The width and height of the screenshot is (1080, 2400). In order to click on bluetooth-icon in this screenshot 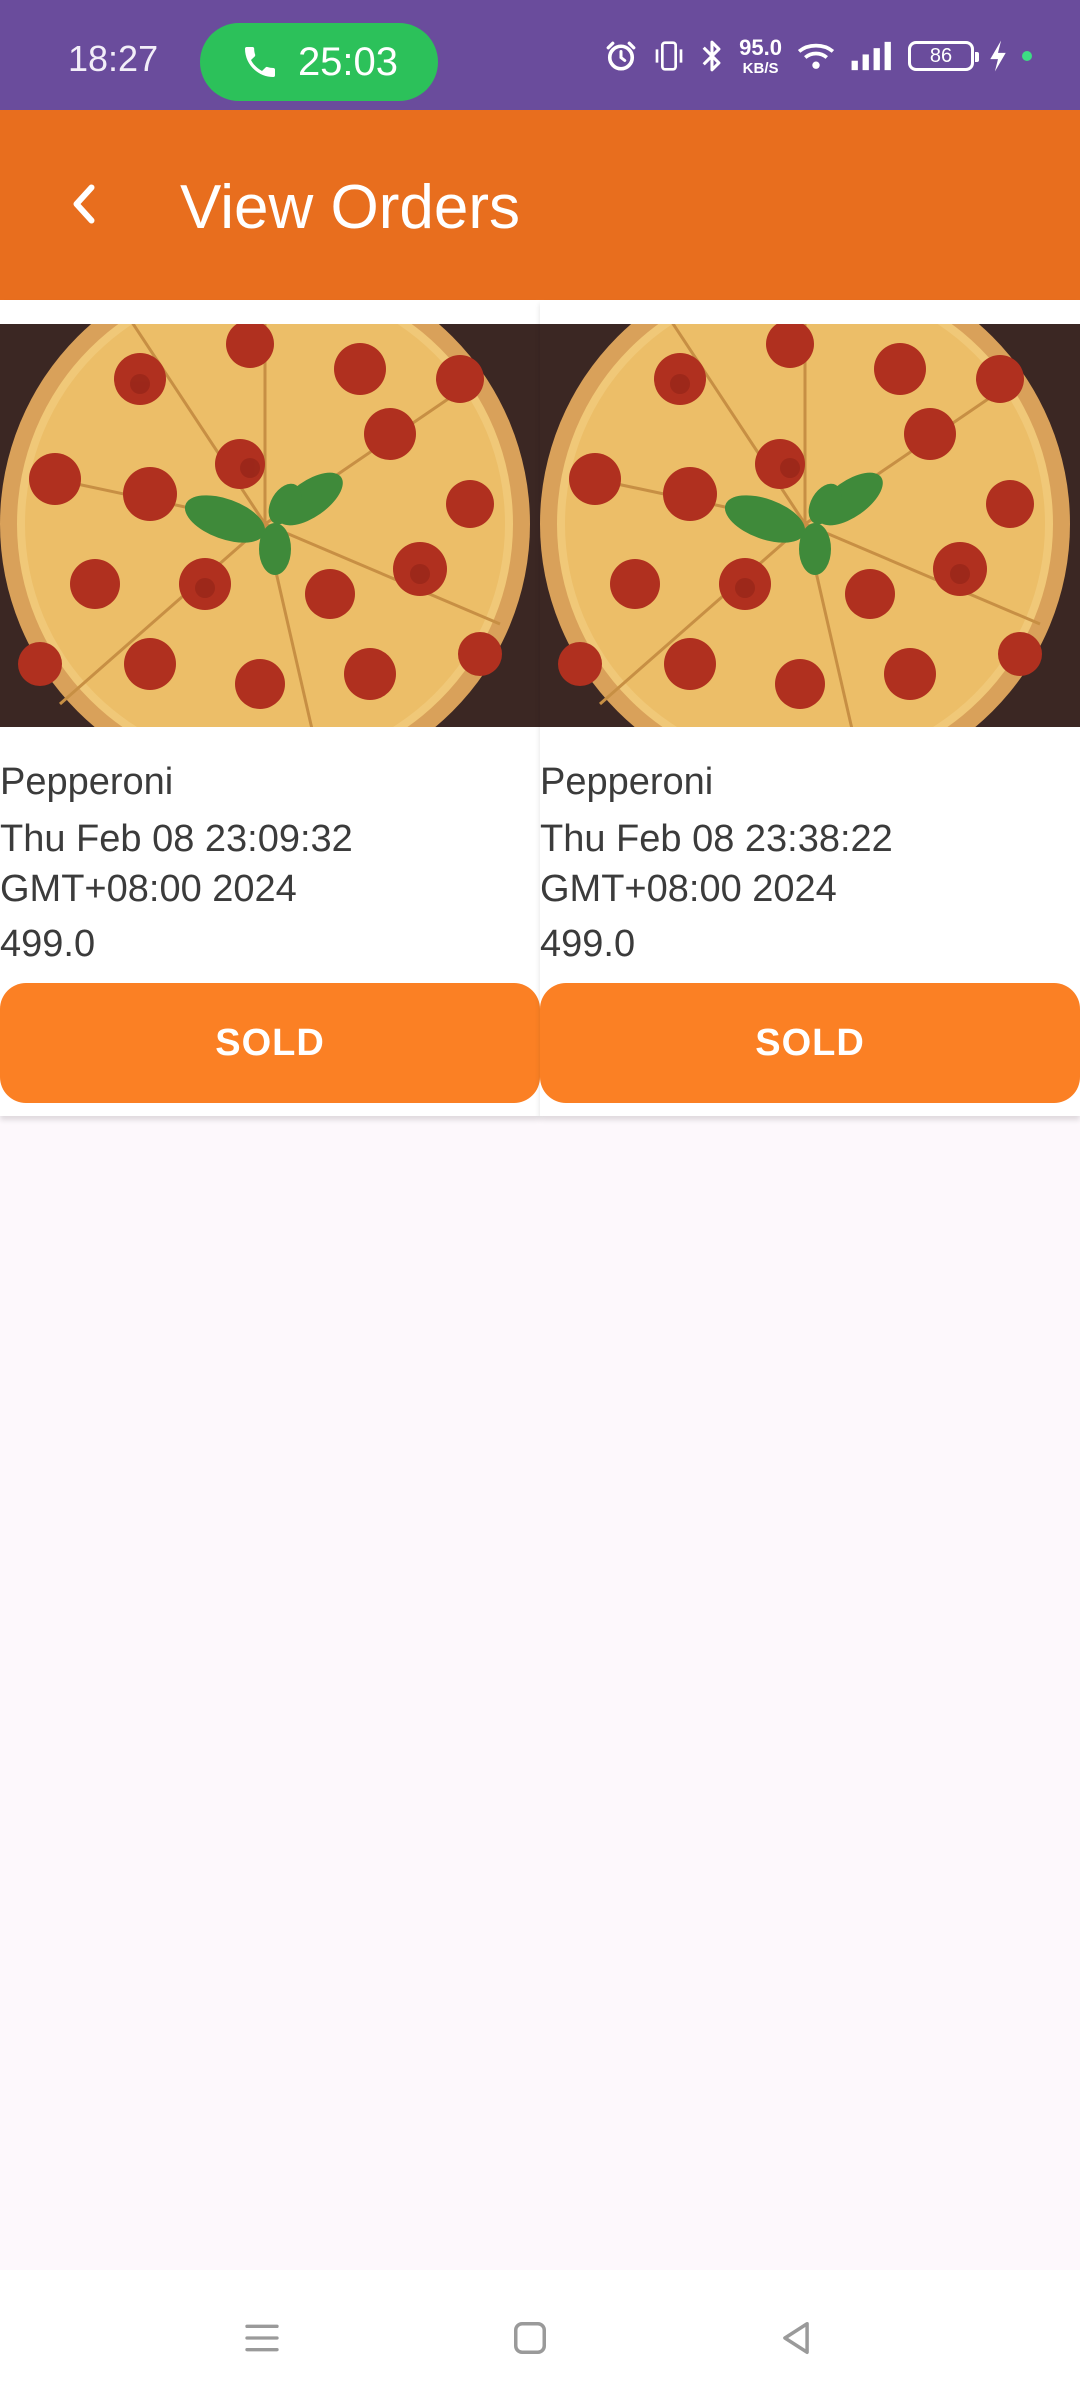, I will do `click(711, 56)`.